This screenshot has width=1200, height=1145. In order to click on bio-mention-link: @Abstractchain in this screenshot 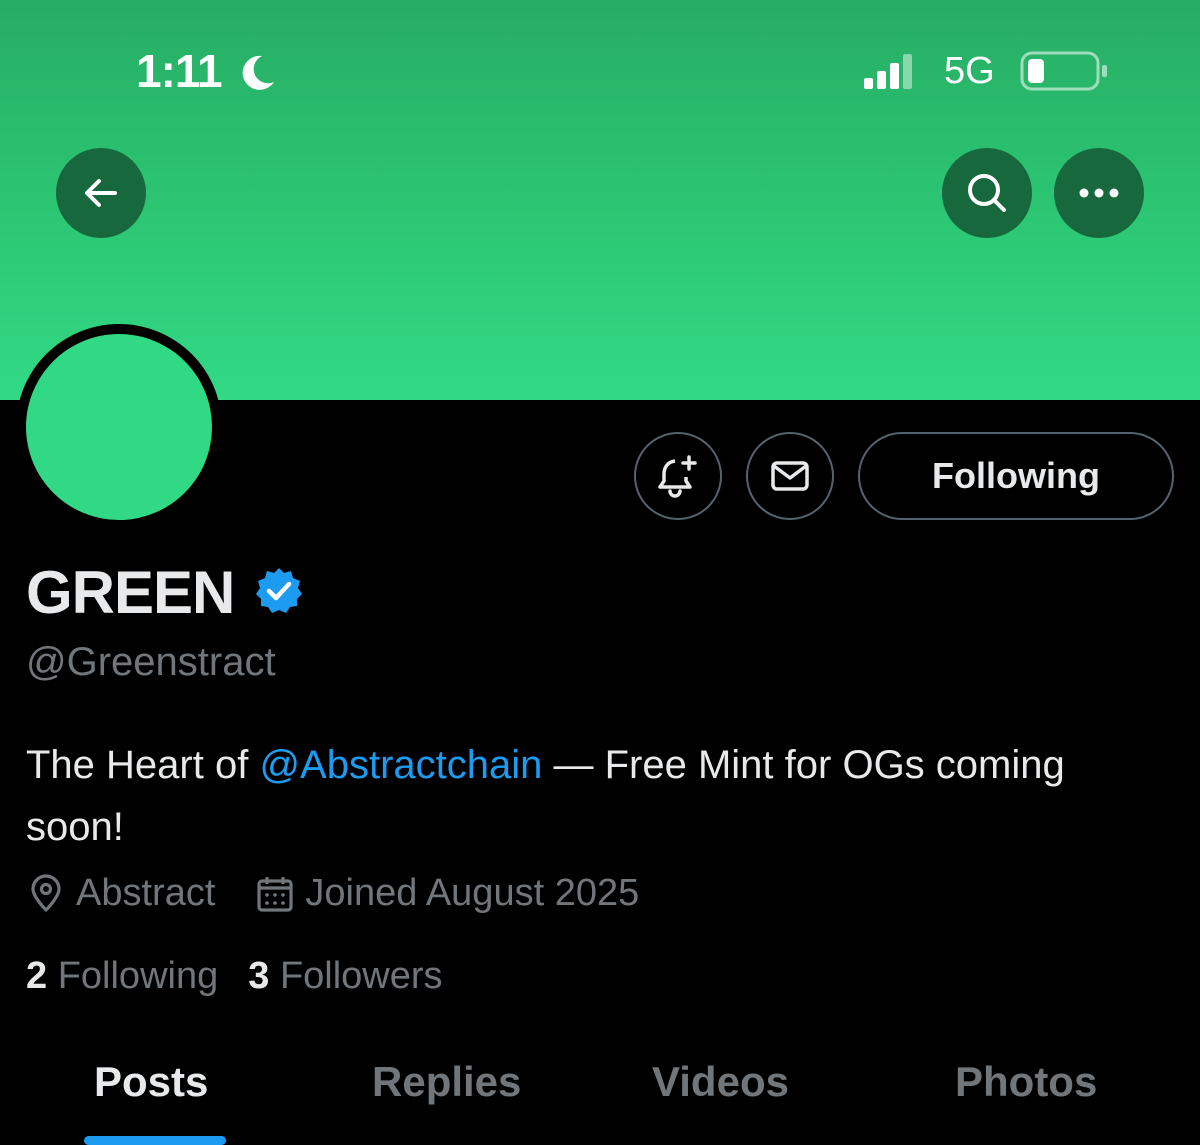, I will do `click(400, 765)`.